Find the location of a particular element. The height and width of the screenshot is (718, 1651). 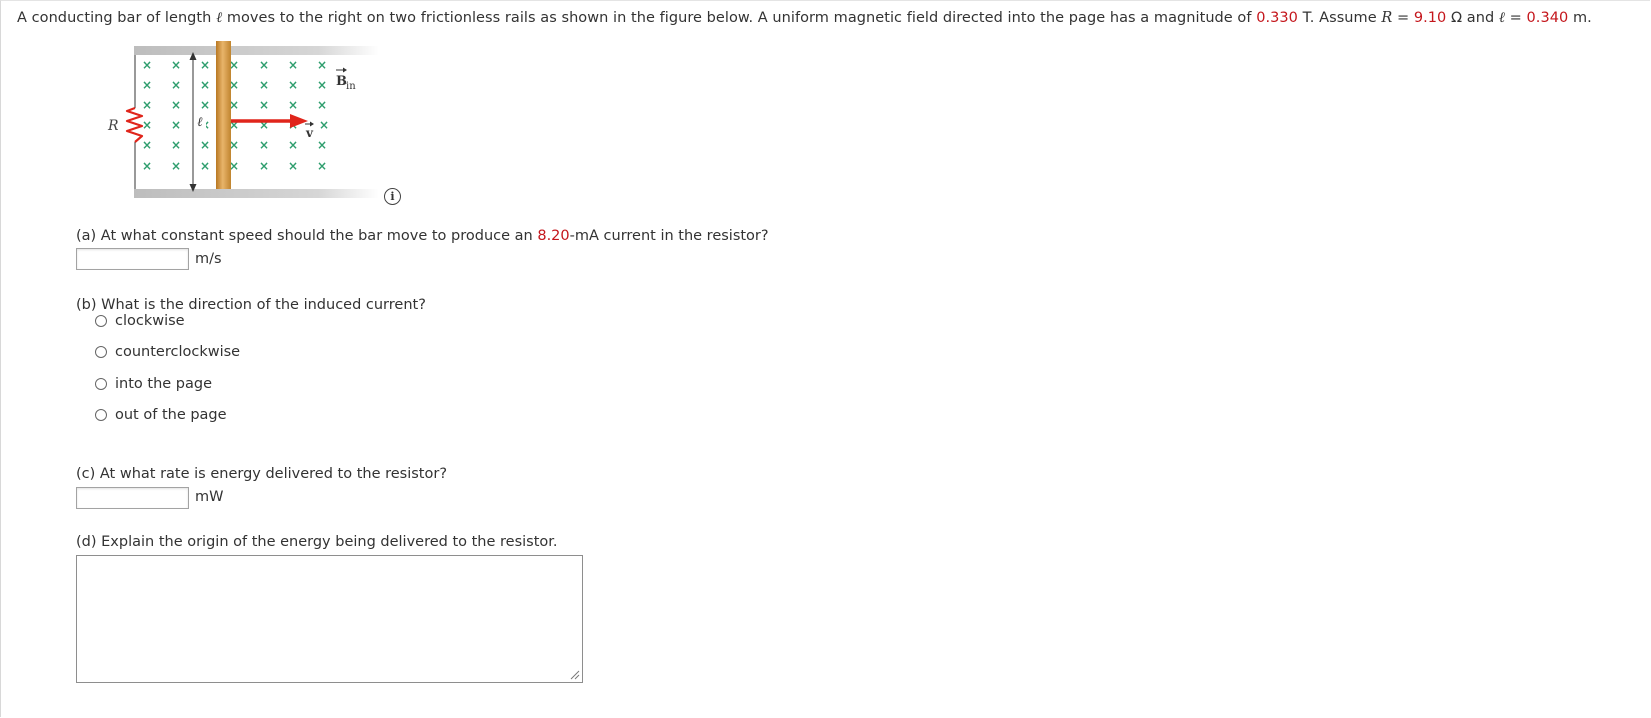

l-value: 0.340 is located at coordinates (1547, 18).